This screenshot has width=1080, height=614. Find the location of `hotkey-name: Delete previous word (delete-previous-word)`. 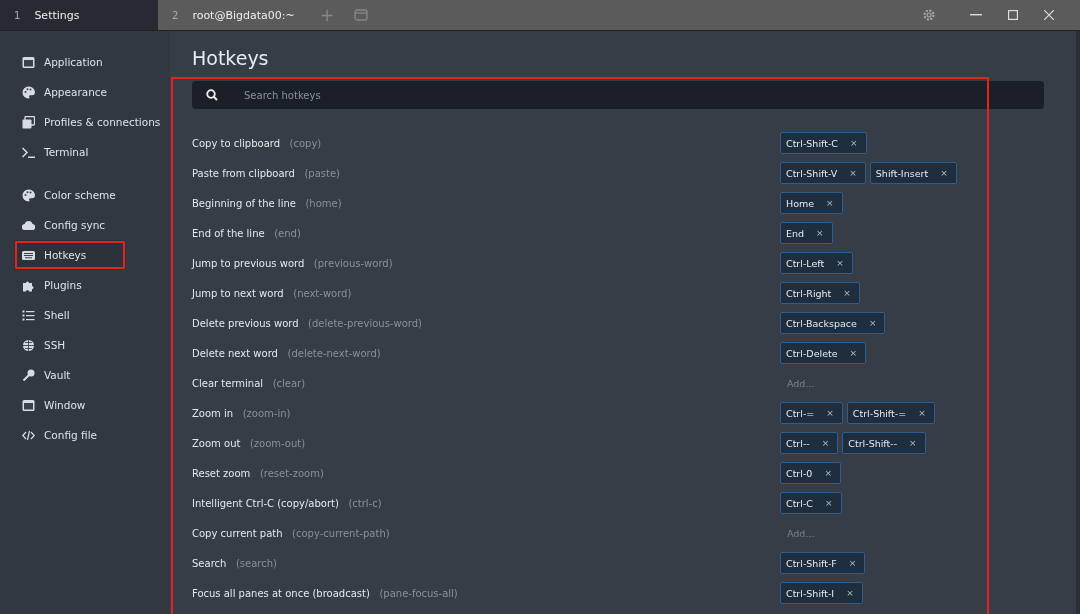

hotkey-name: Delete previous word (delete-previous-word) is located at coordinates (307, 323).